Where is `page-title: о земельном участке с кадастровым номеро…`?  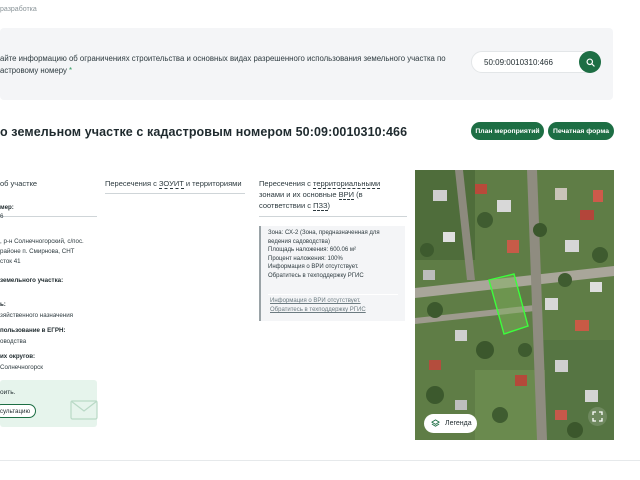
page-title: о земельном участке с кадастровым номеро… is located at coordinates (204, 132).